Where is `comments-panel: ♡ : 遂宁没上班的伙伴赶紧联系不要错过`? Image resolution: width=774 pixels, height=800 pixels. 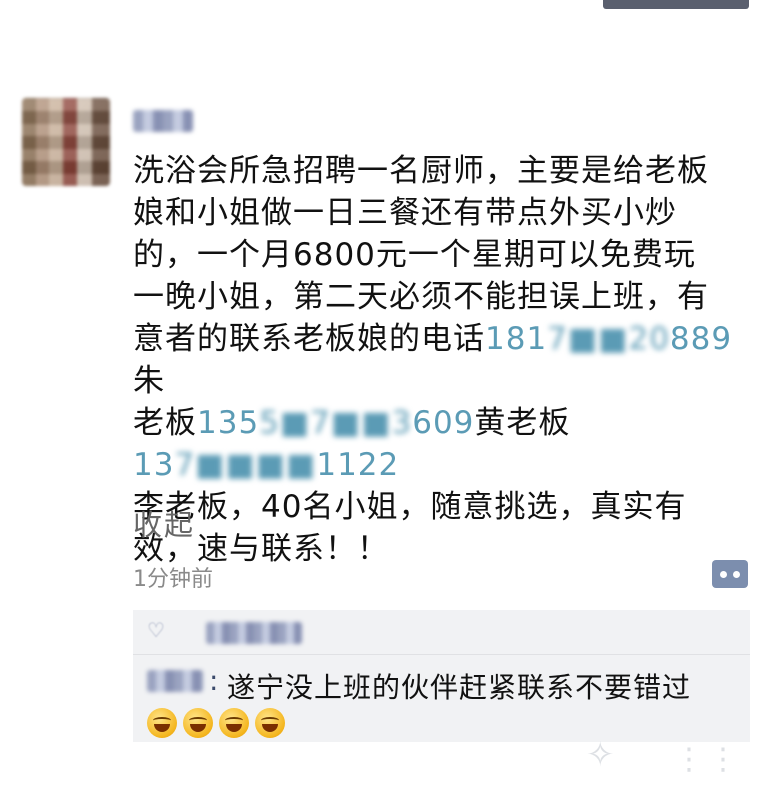
comments-panel: ♡ : 遂宁没上班的伙伴赶紧联系不要错过 is located at coordinates (441, 676).